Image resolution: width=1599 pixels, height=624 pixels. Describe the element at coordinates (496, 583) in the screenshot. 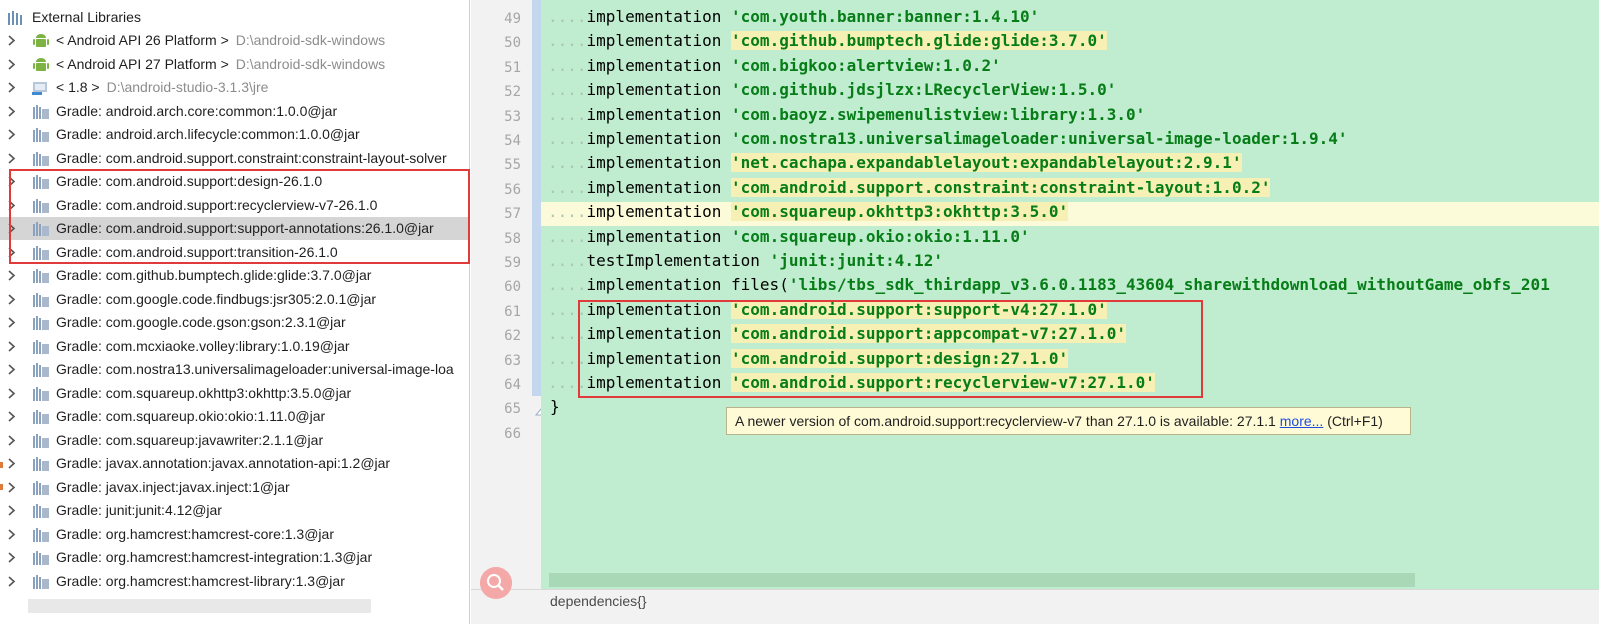

I see `search-icon` at that location.